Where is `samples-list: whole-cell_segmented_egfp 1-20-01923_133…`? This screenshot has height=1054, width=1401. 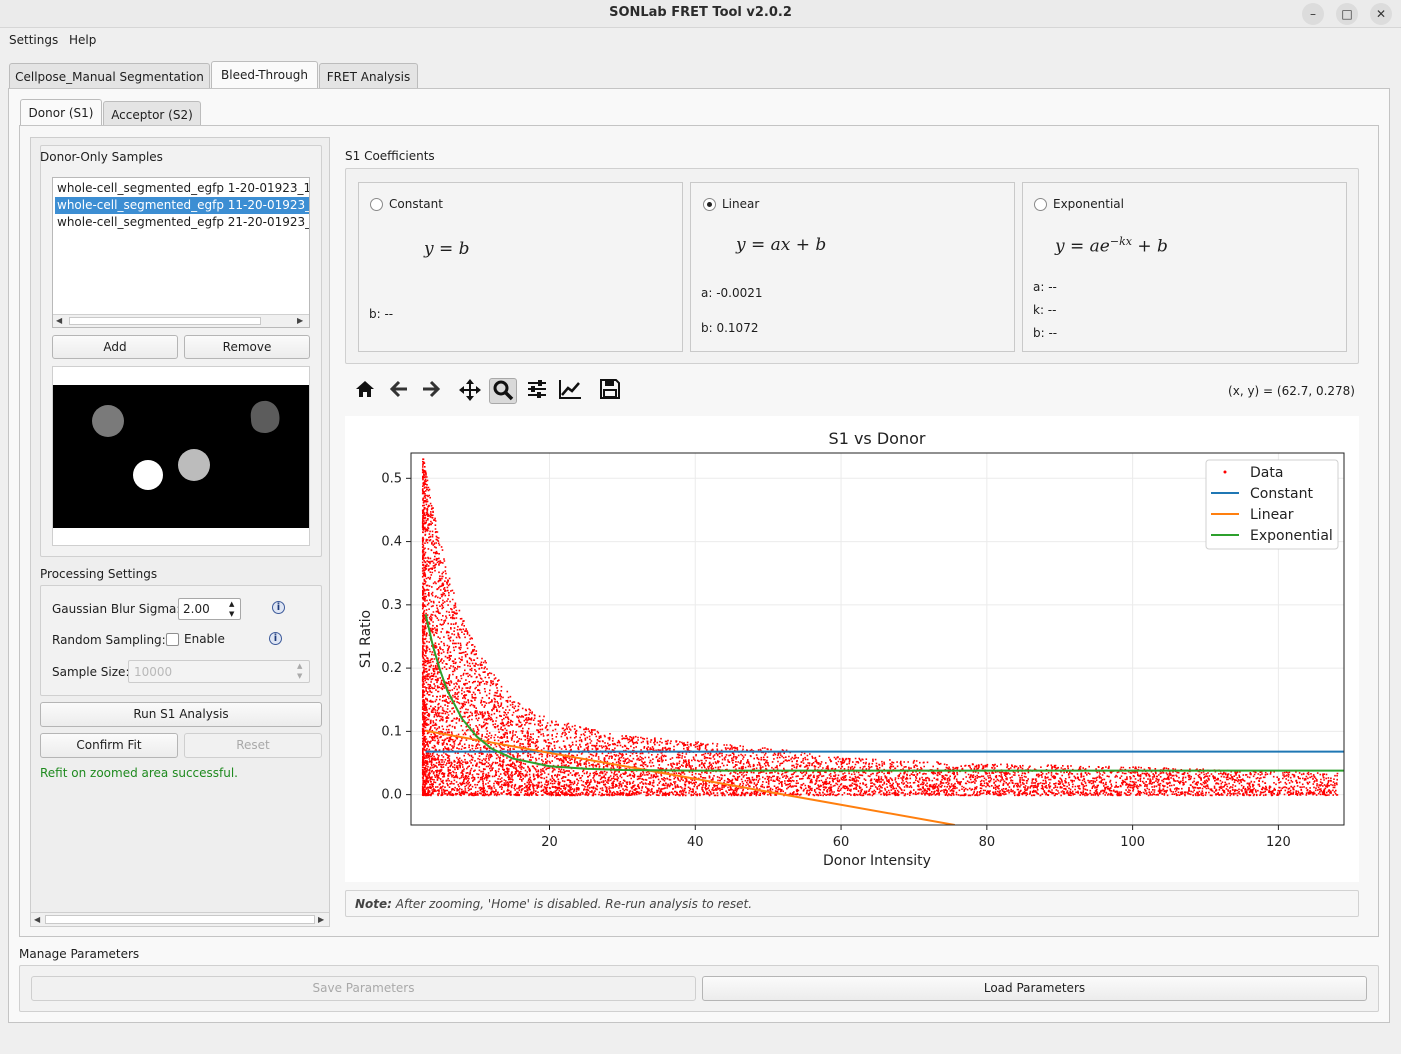
samples-list: whole-cell_segmented_egfp 1-20-01923_133… is located at coordinates (181, 252).